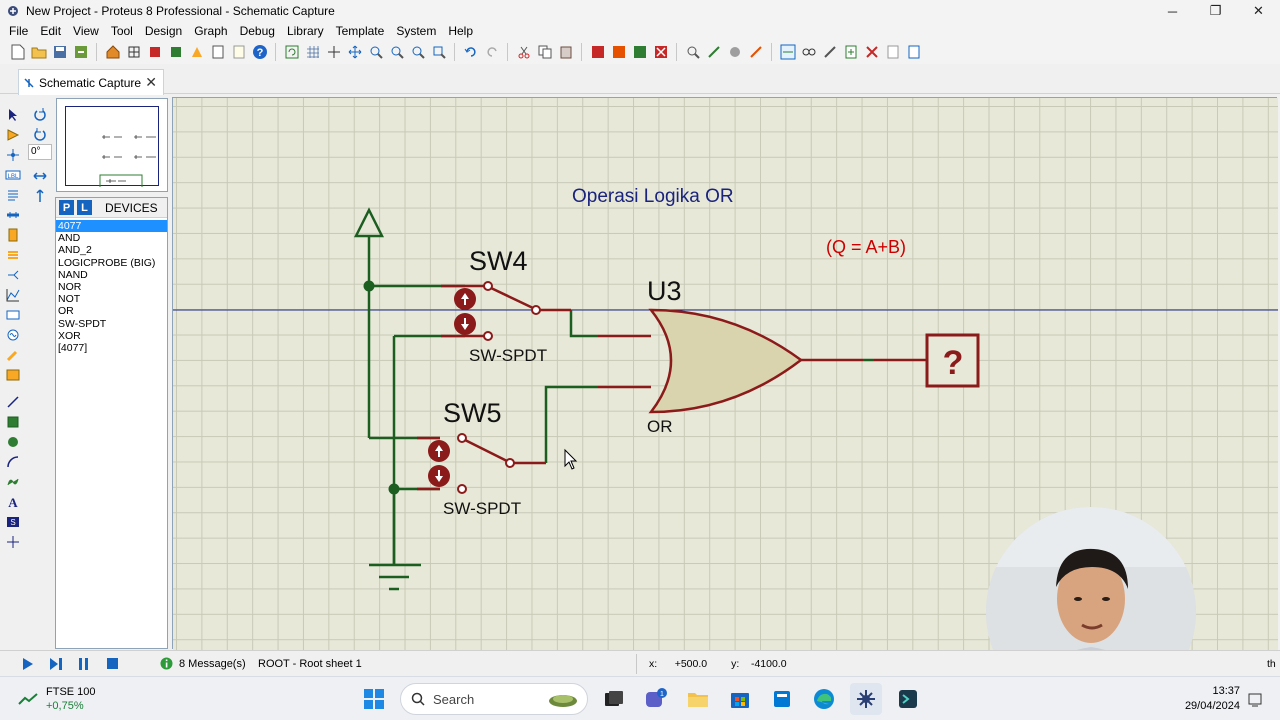 The height and width of the screenshot is (720, 1280). What do you see at coordinates (13, 174) in the screenshot?
I see `wire-label-icon: LBL` at bounding box center [13, 174].